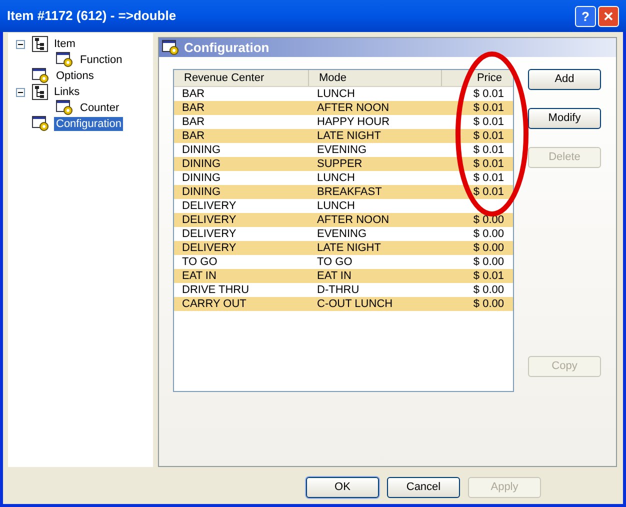  Describe the element at coordinates (353, 122) in the screenshot. I see `table-cell-text: HAPPY HOUR` at that location.